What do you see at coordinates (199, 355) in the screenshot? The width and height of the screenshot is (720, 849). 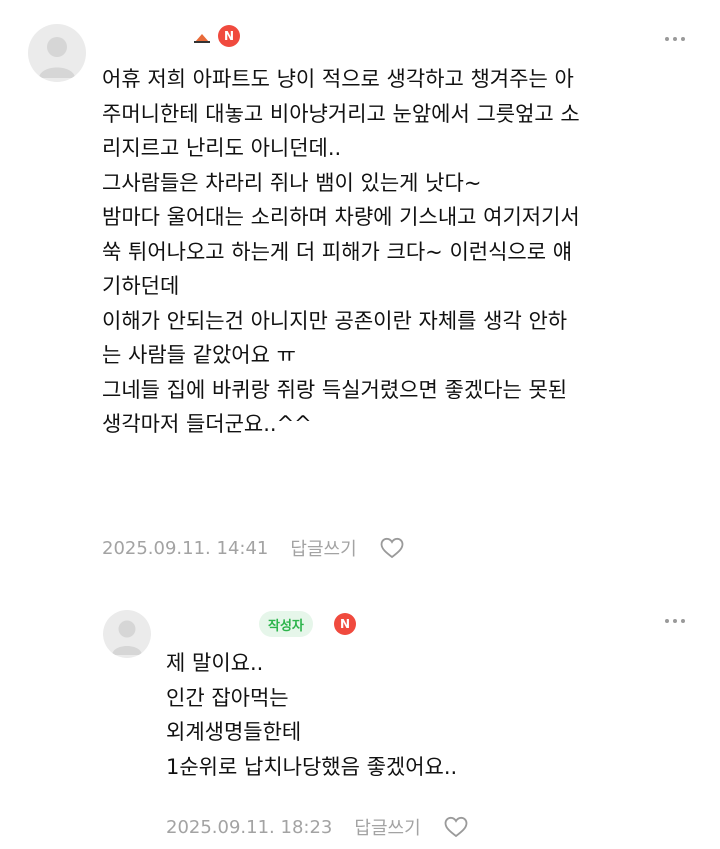 I see `comment-line: 는 사람들 같았어요 ㅠ` at bounding box center [199, 355].